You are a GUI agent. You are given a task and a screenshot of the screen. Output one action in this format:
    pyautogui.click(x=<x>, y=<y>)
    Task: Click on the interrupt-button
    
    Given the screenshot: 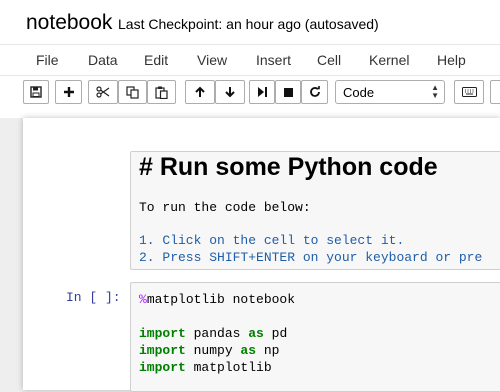 What is the action you would take?
    pyautogui.click(x=288, y=92)
    